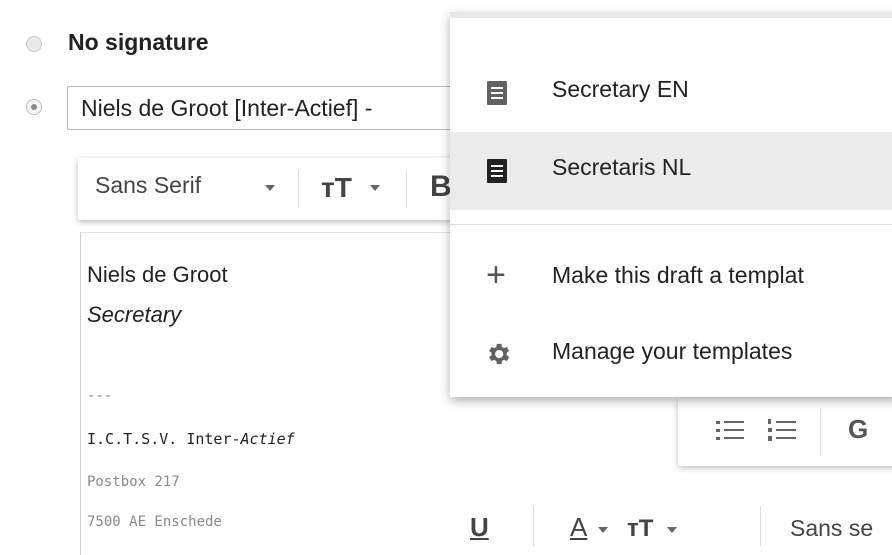 The width and height of the screenshot is (892, 555). What do you see at coordinates (138, 42) in the screenshot?
I see `no-signature-label: No signature` at bounding box center [138, 42].